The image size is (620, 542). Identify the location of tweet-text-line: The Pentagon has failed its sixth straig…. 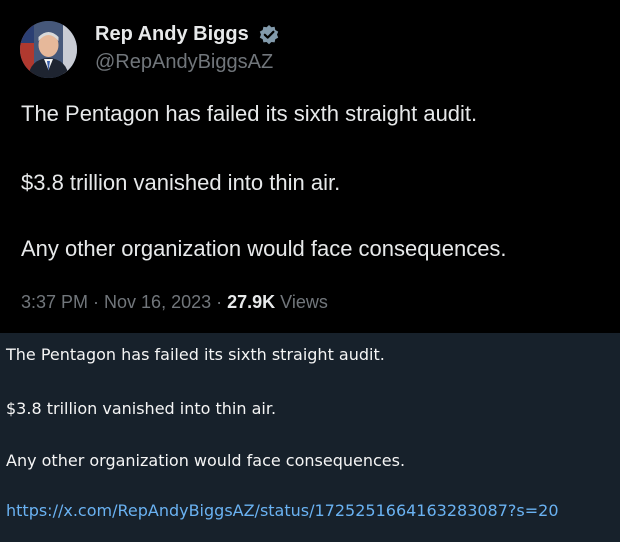
(249, 113).